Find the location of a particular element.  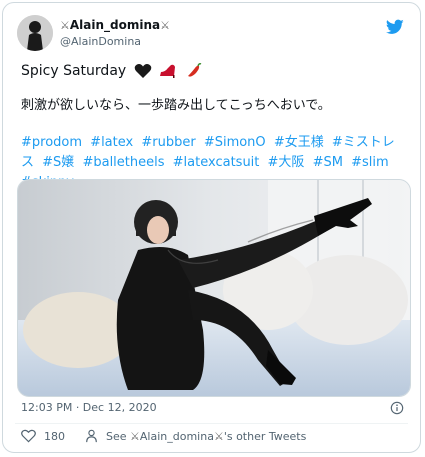

like-button: 180 is located at coordinates (43, 436).